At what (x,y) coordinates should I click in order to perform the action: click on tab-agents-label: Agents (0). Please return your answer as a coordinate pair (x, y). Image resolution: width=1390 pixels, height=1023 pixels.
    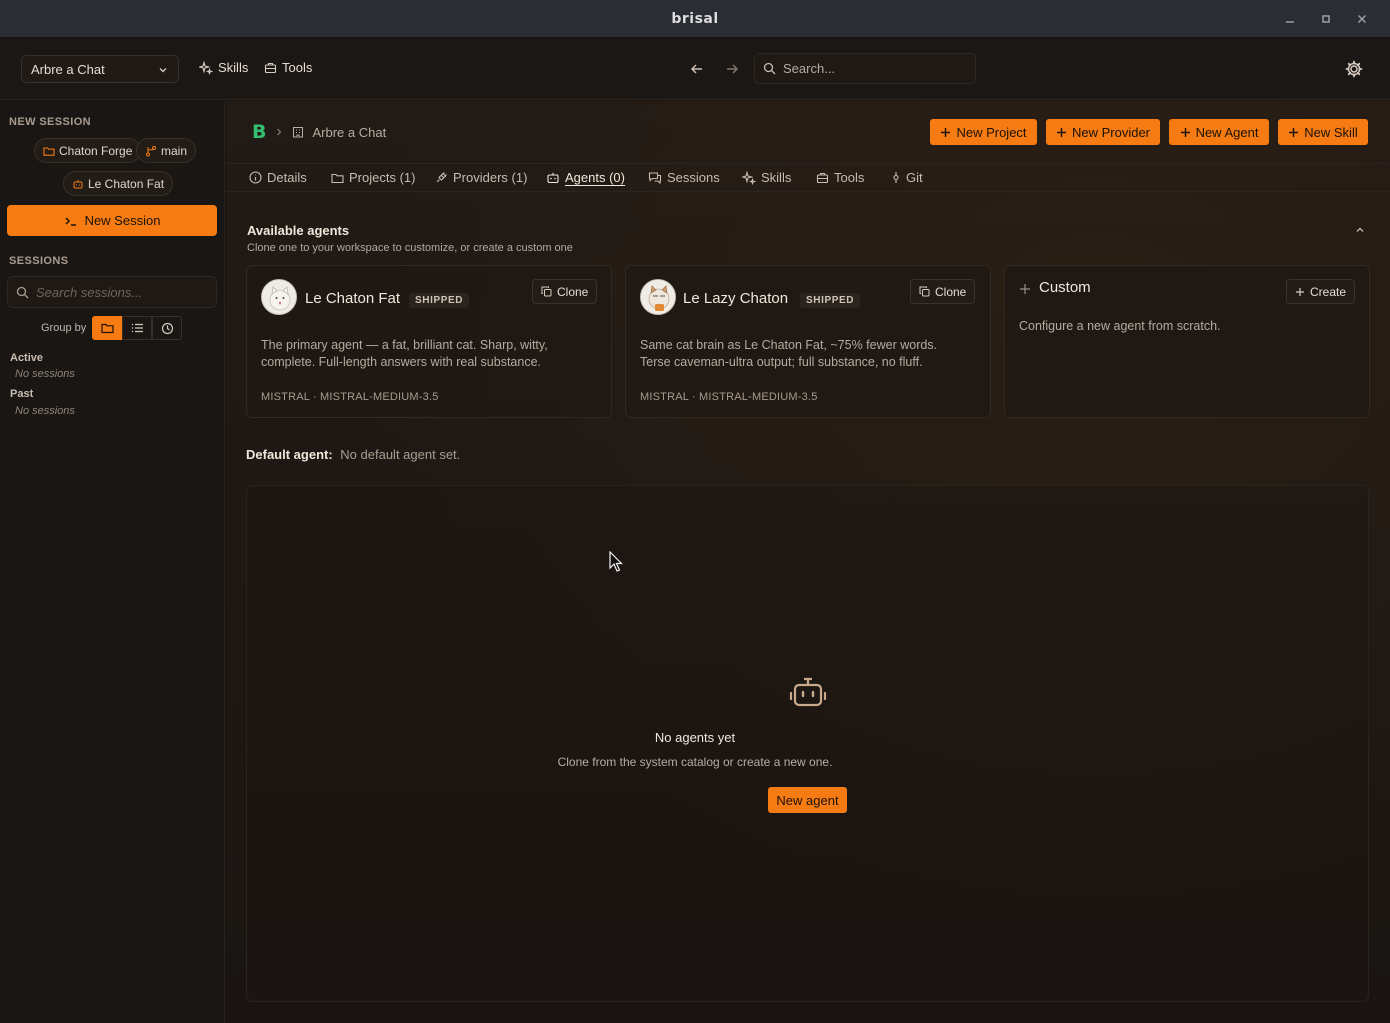
    Looking at the image, I should click on (595, 177).